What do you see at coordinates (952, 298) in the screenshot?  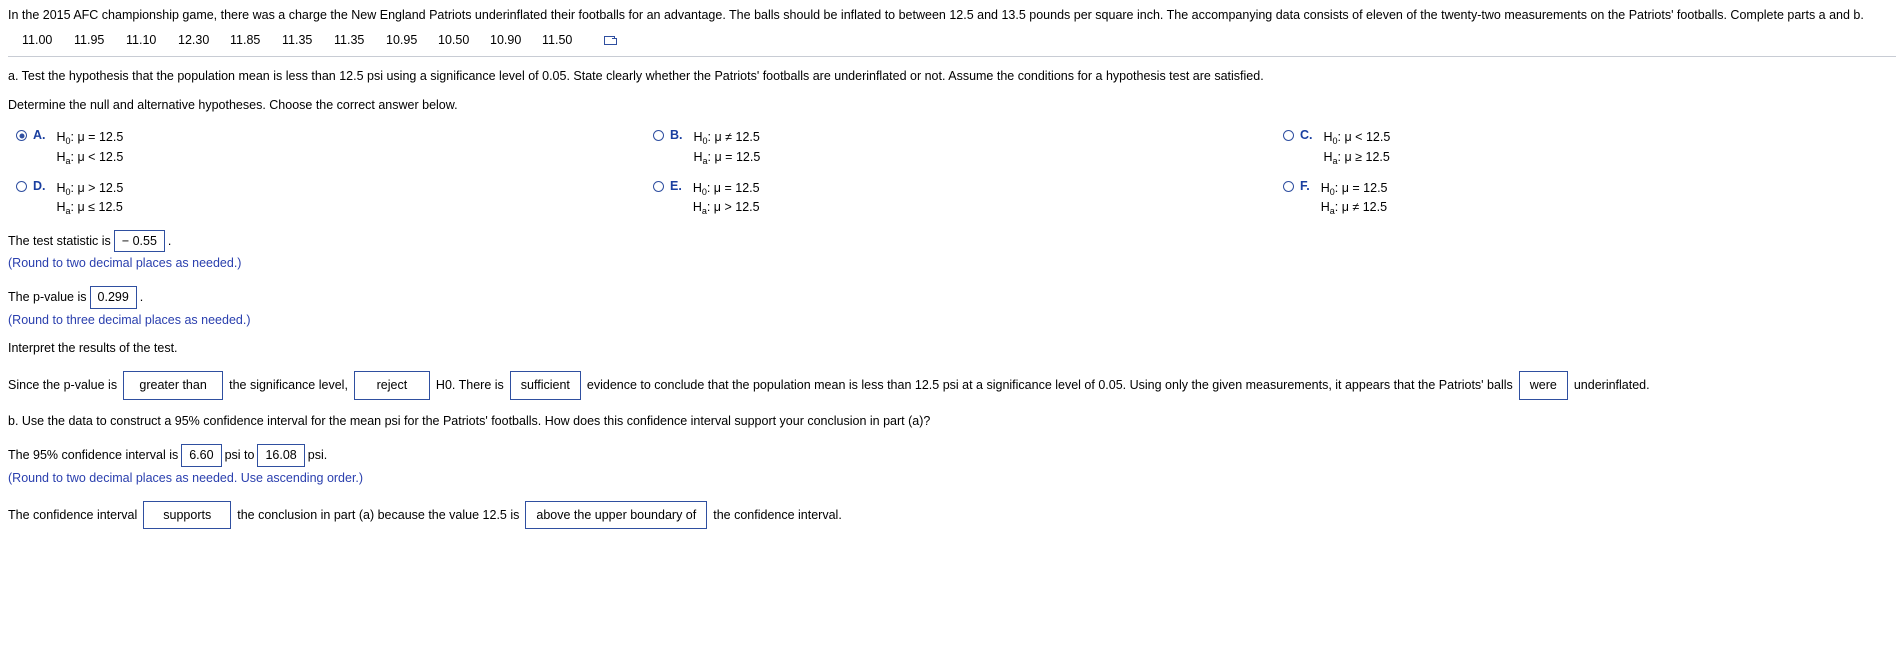 I see `p-value-row: The p-value is 0.299 .` at bounding box center [952, 298].